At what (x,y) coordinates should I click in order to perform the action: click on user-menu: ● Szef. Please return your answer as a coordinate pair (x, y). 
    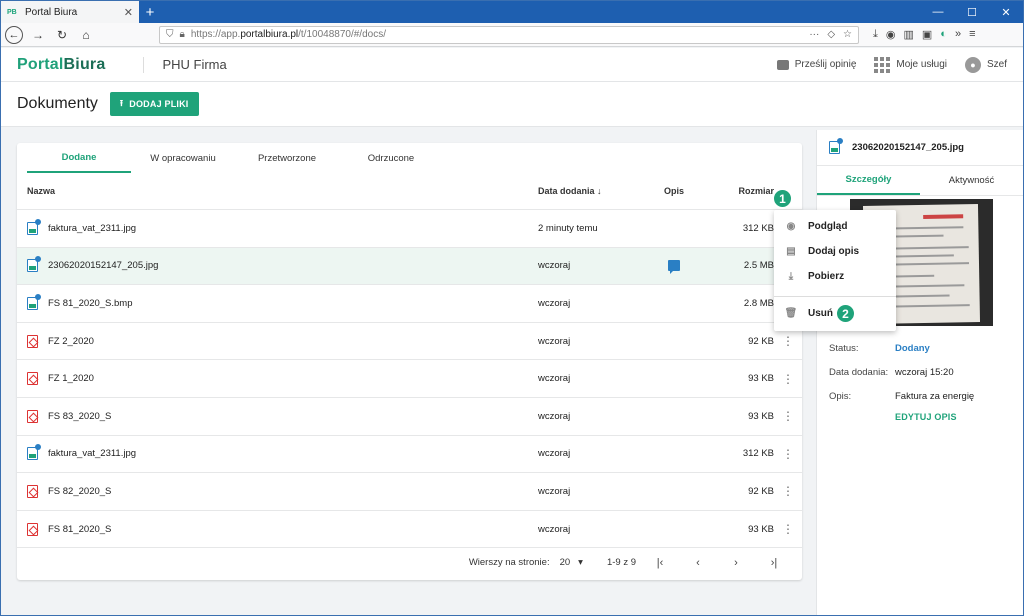
    Looking at the image, I should click on (985, 64).